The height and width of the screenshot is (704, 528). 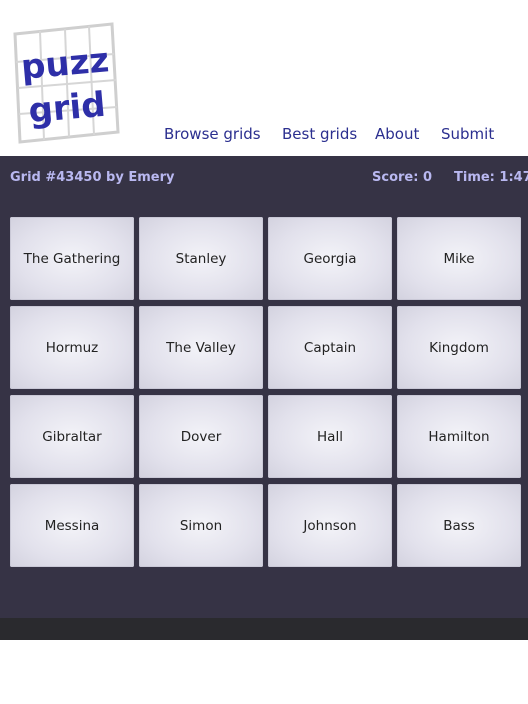 I want to click on grid-tile: Johnson, so click(x=330, y=525).